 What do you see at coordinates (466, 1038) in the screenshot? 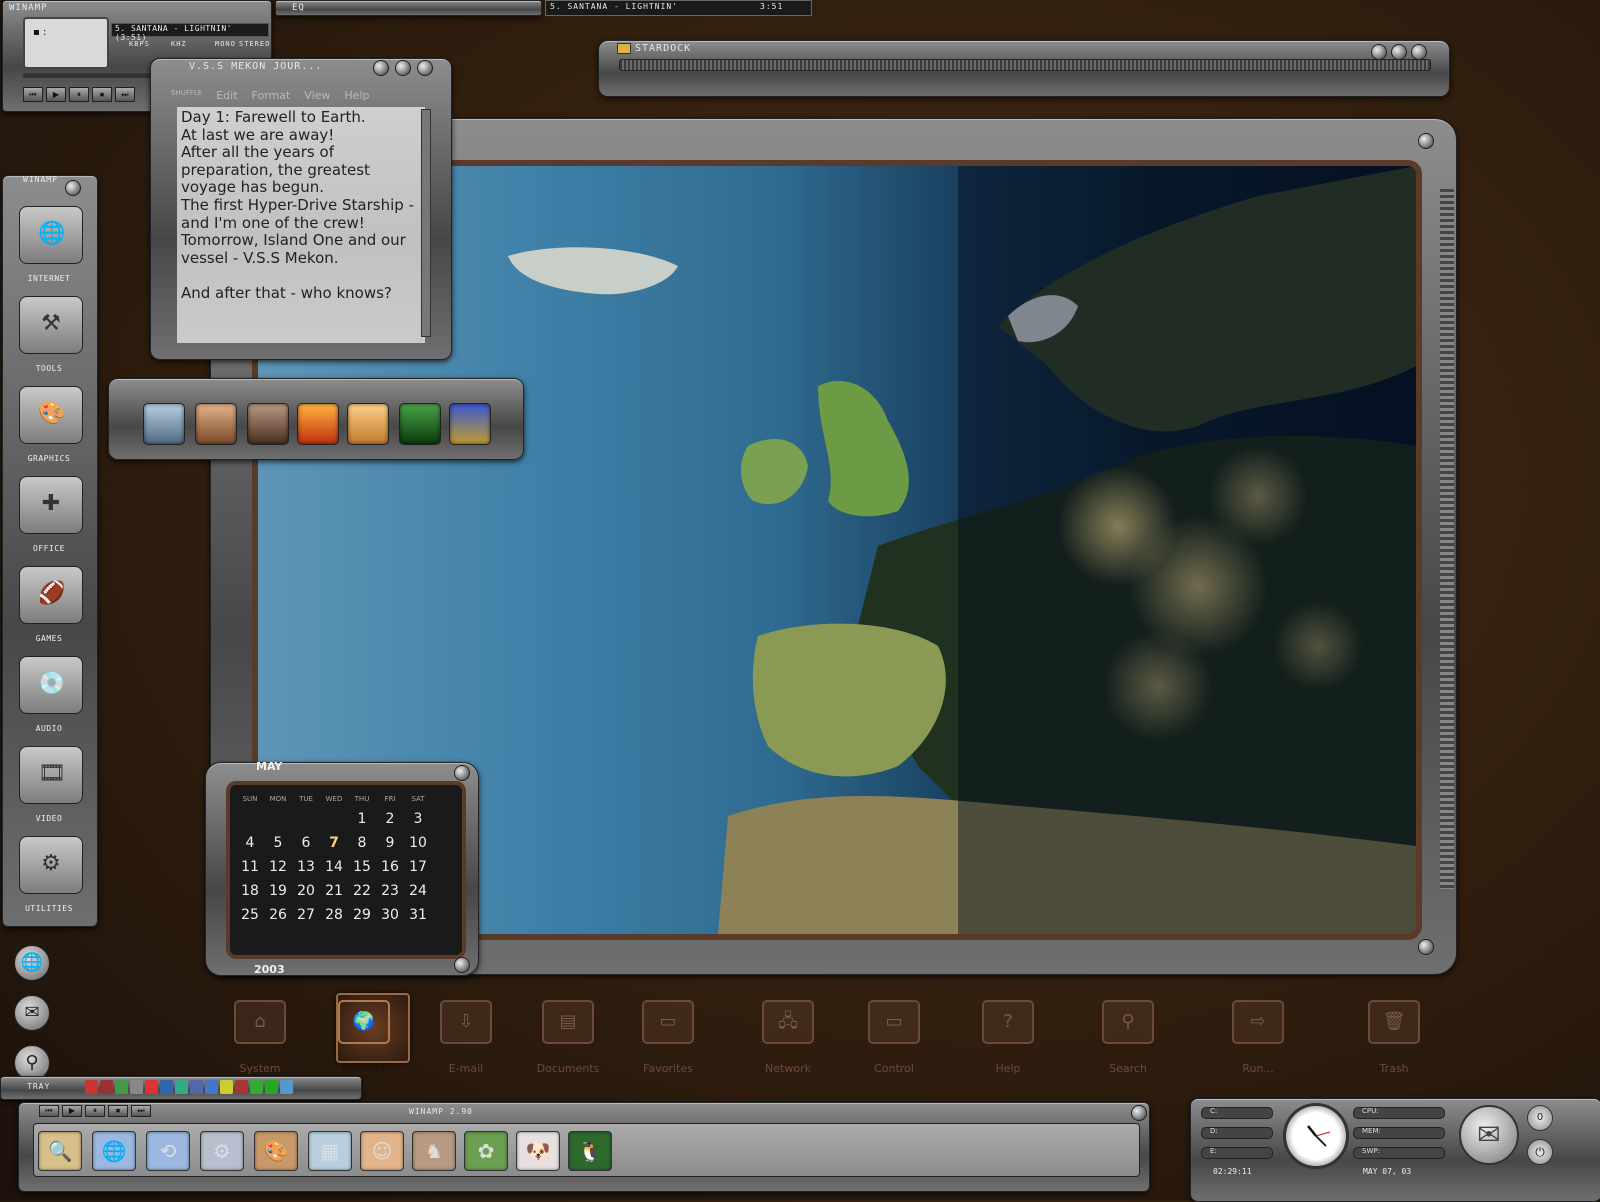
I see `dock-item-email: ⇩ E-mail` at bounding box center [466, 1038].